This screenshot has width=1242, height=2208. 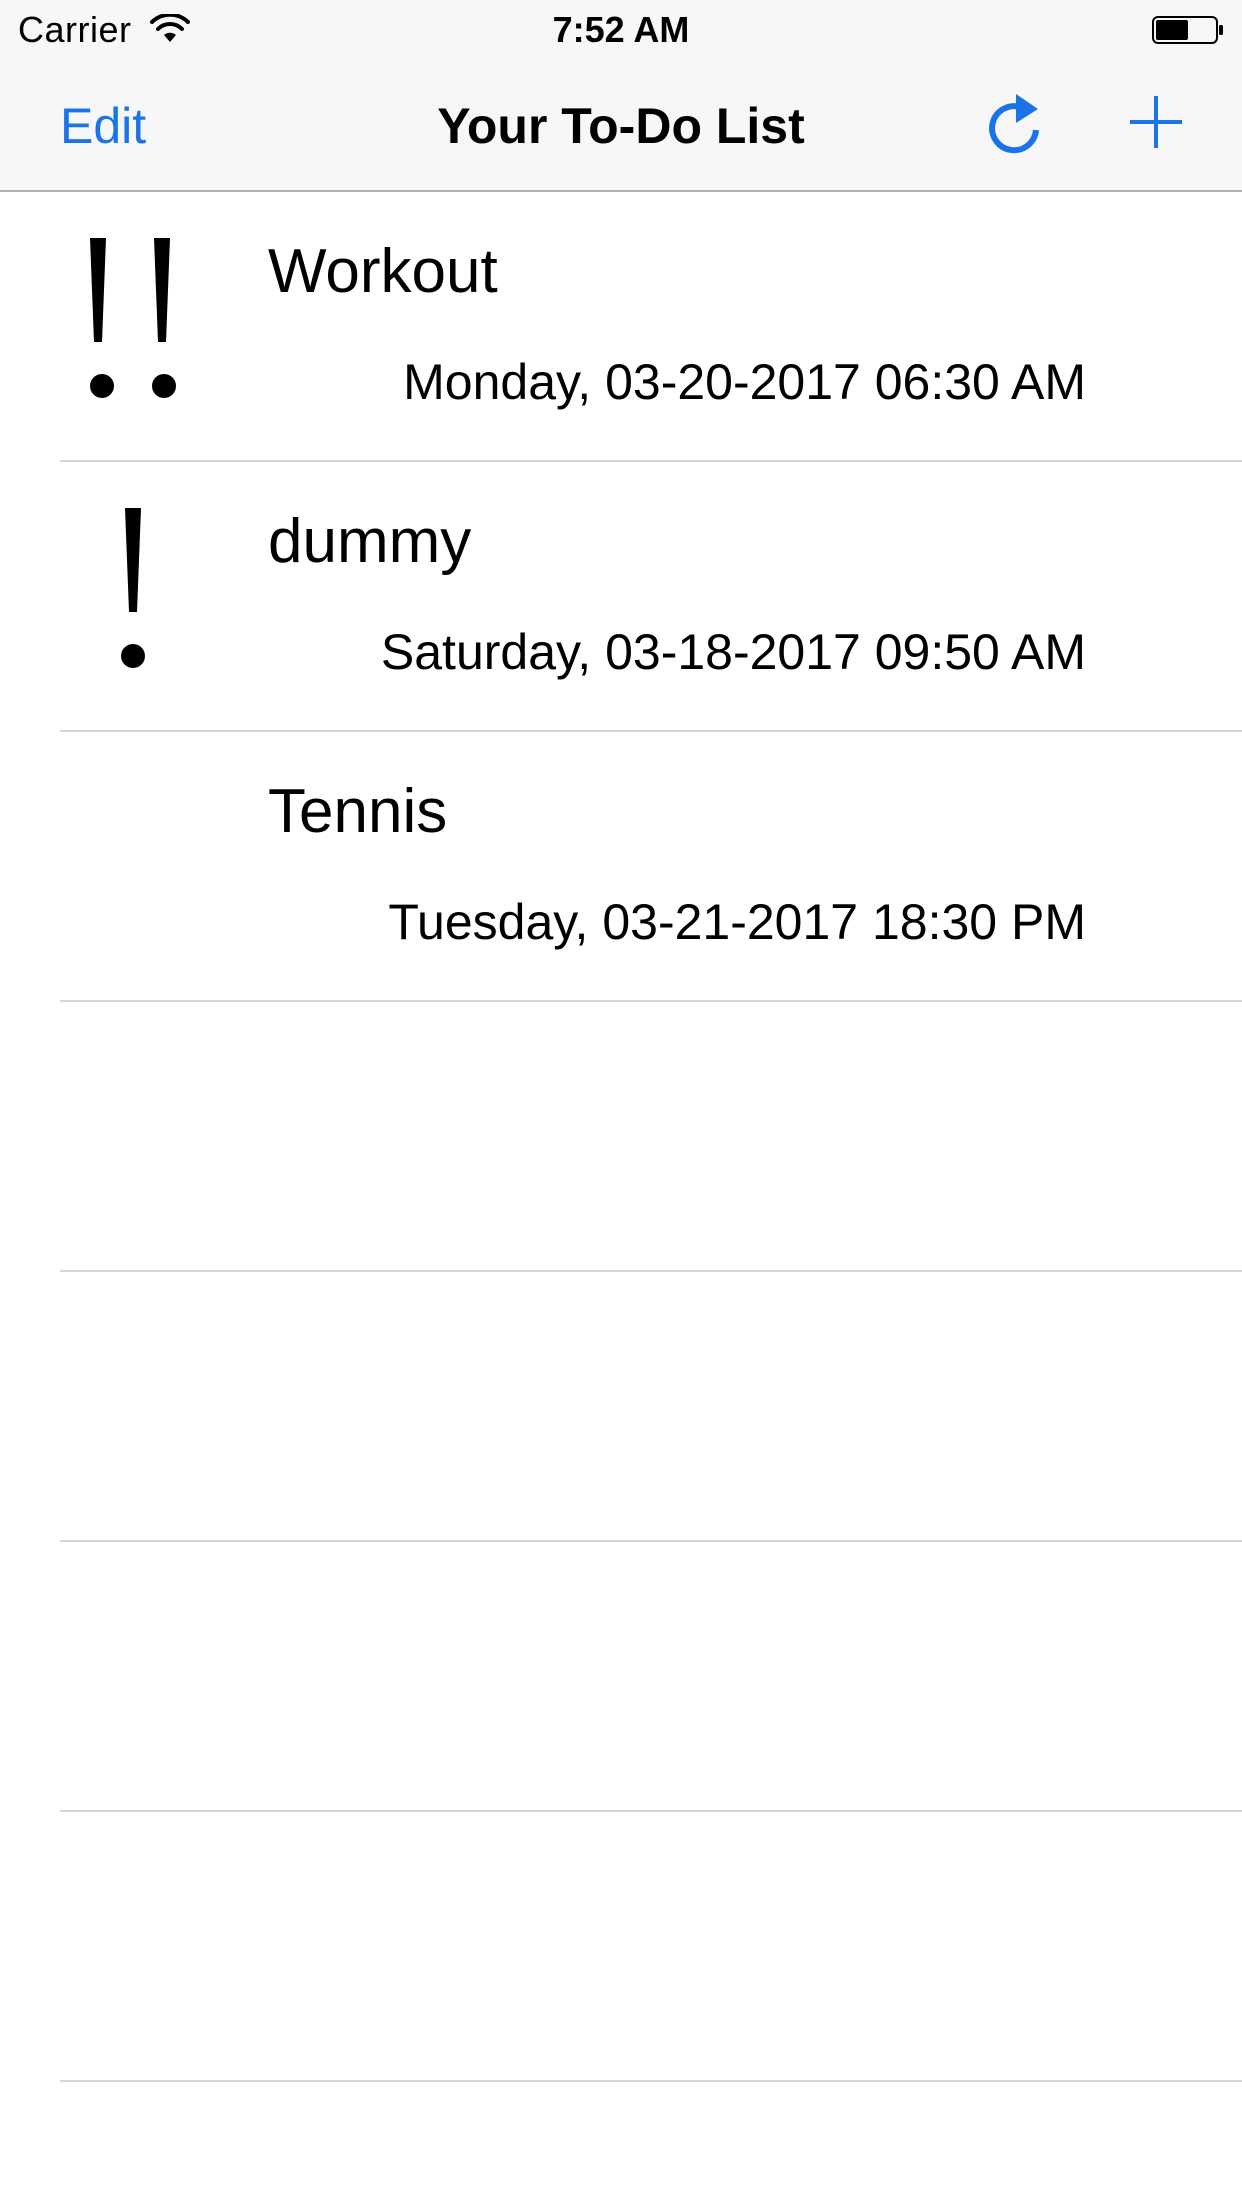 What do you see at coordinates (1156, 122) in the screenshot?
I see `plus-icon` at bounding box center [1156, 122].